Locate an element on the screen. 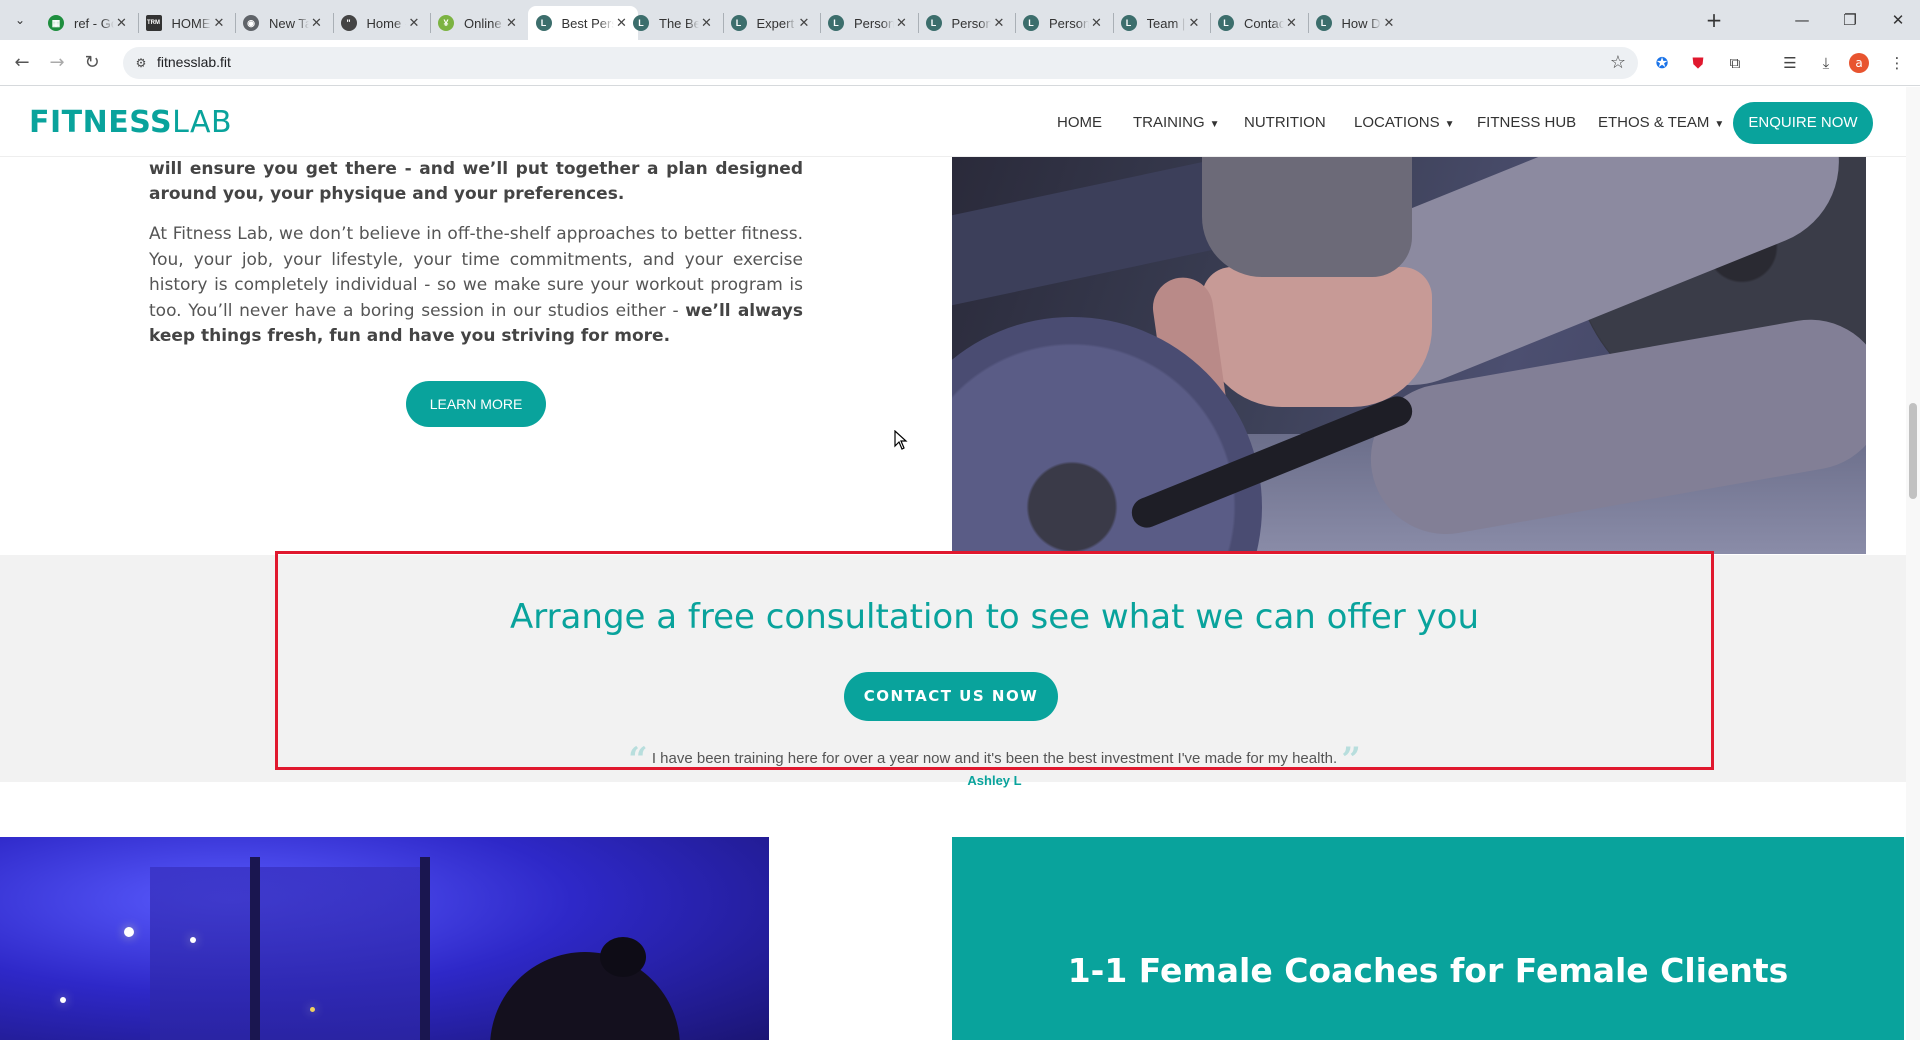 The image size is (1920, 1040). browser-tab: L Best Pers ✕ is located at coordinates (582, 23).